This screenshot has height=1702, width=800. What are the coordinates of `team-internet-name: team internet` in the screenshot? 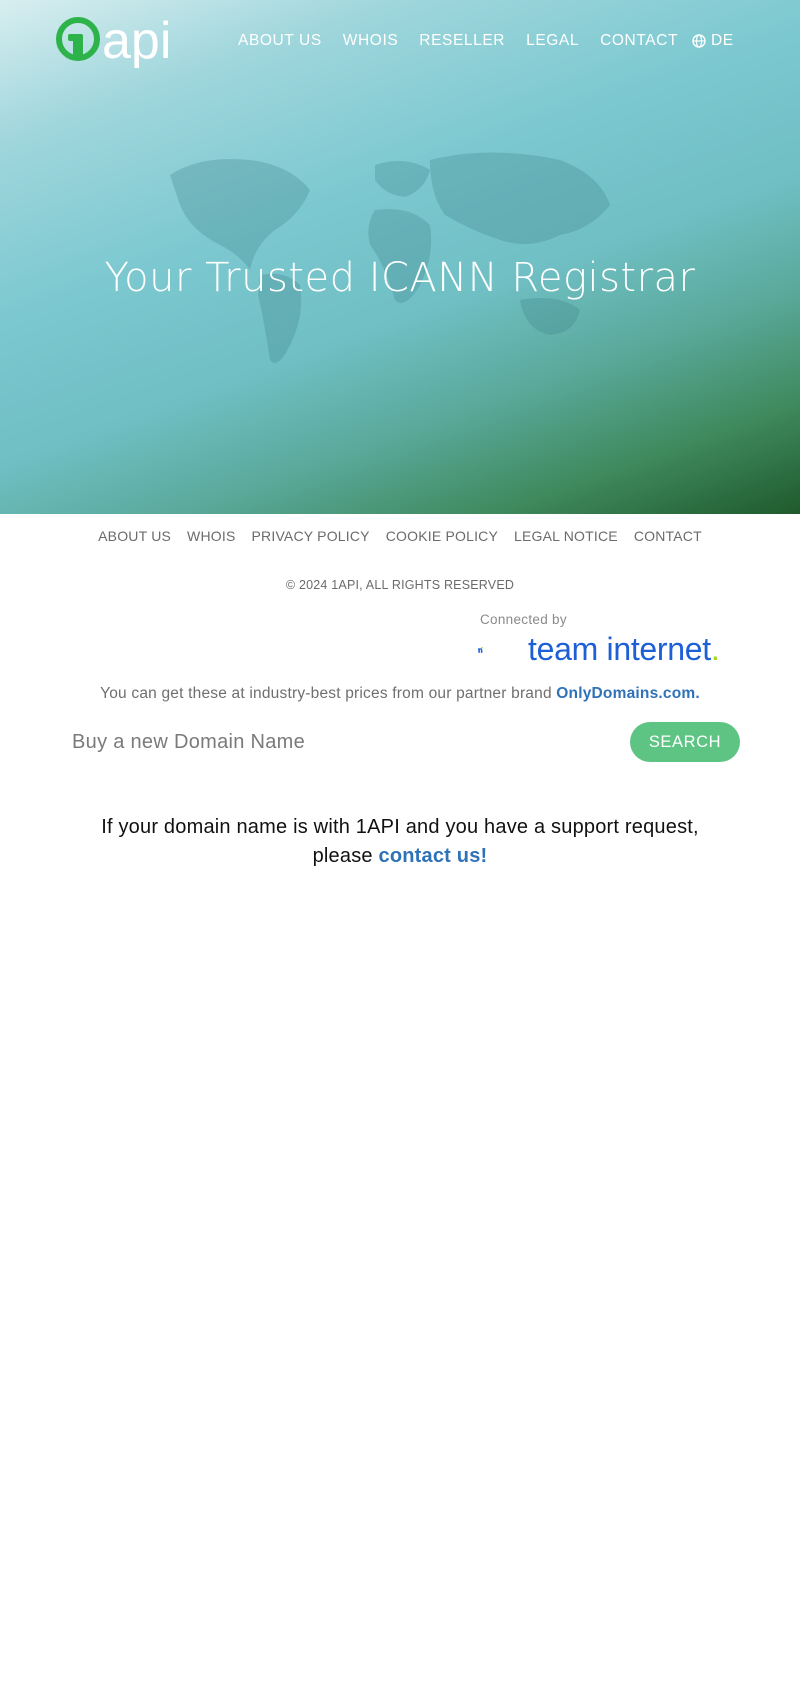 It's located at (619, 649).